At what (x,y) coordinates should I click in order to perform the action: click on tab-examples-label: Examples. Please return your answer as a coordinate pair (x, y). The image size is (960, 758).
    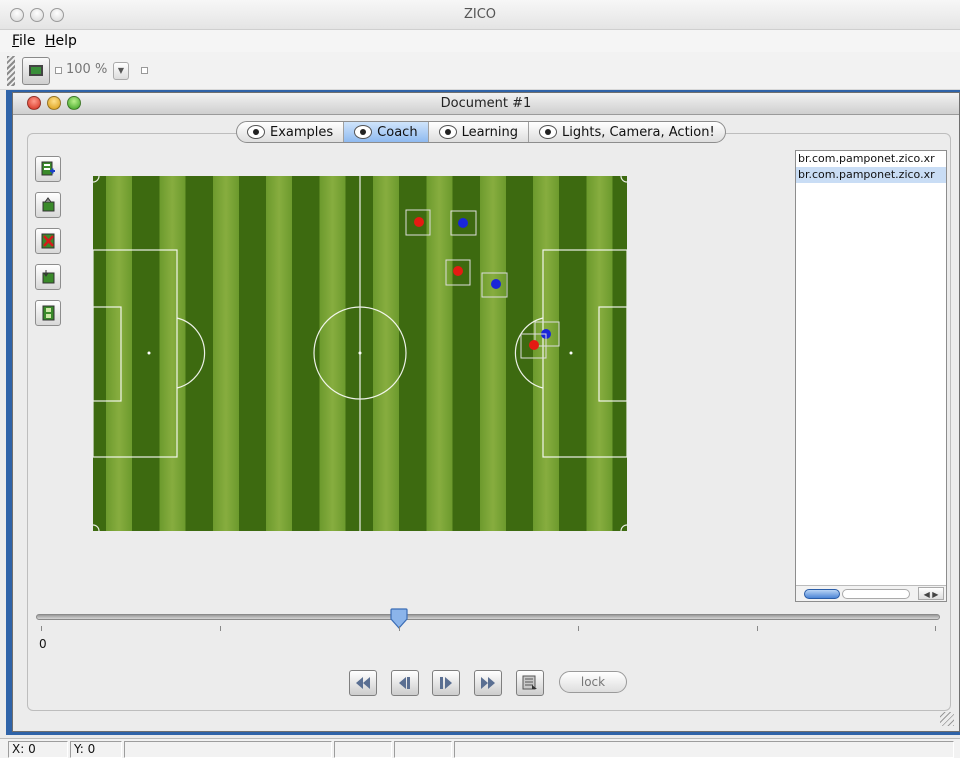
    Looking at the image, I should click on (302, 132).